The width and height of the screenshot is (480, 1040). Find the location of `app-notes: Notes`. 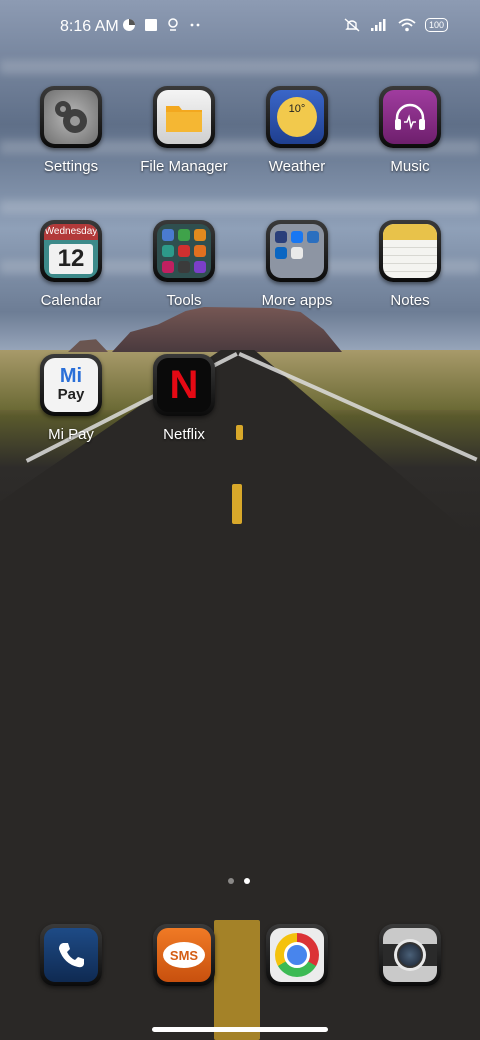

app-notes: Notes is located at coordinates (410, 264).